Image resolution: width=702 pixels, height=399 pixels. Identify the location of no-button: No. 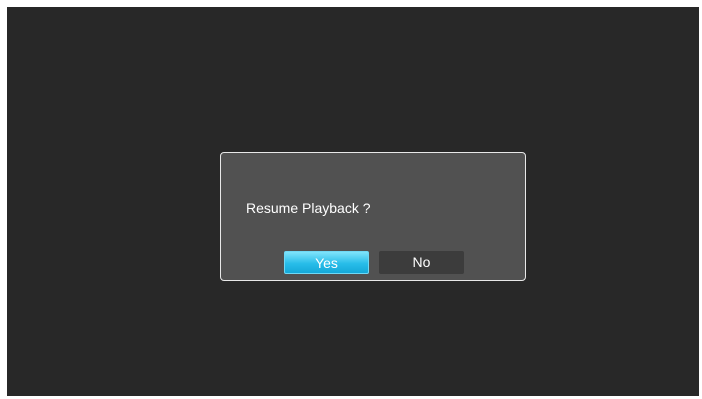
(421, 262).